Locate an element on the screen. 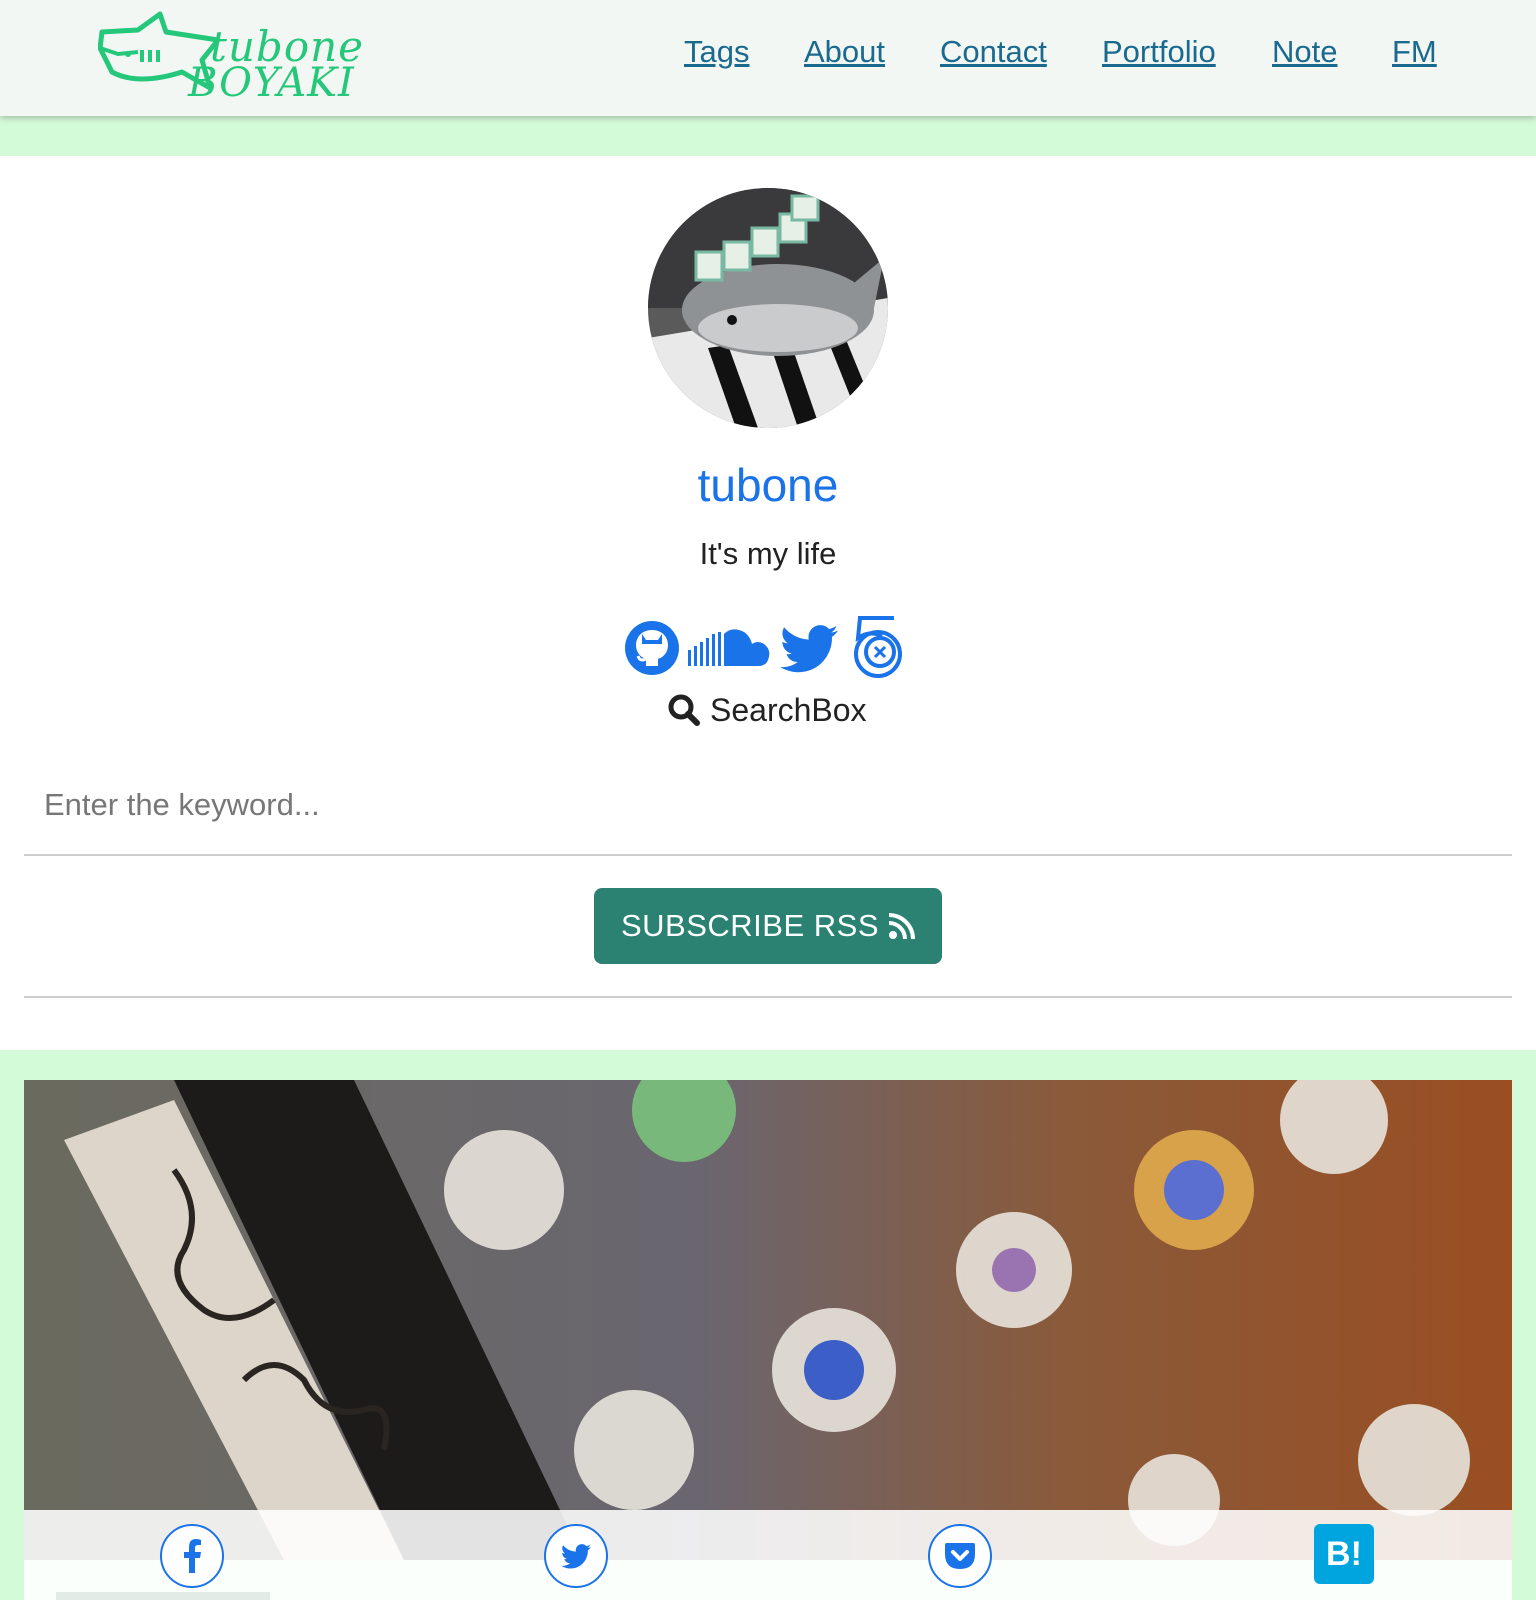  share-facebook-button is located at coordinates (192, 1556).